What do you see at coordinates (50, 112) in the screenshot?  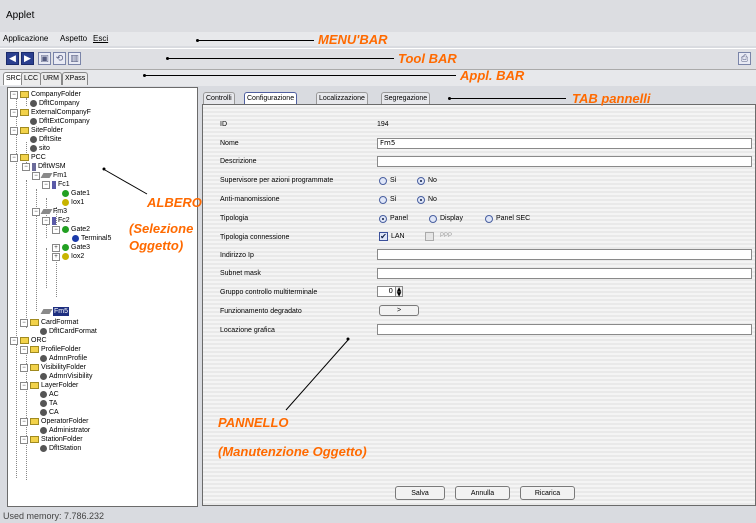 I see `tree-item: − ExternalCompanyF` at bounding box center [50, 112].